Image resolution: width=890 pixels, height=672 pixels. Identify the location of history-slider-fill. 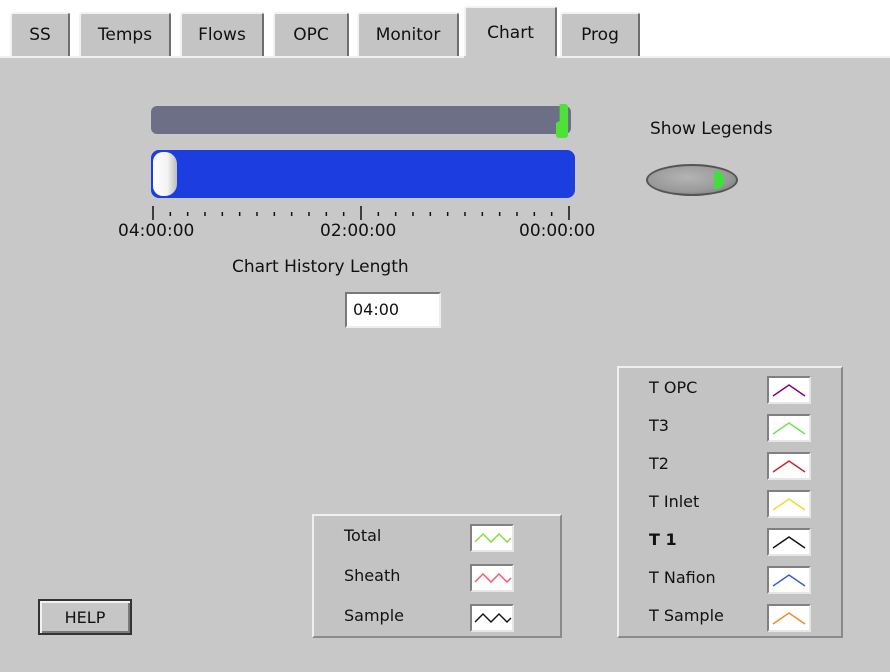
(363, 174).